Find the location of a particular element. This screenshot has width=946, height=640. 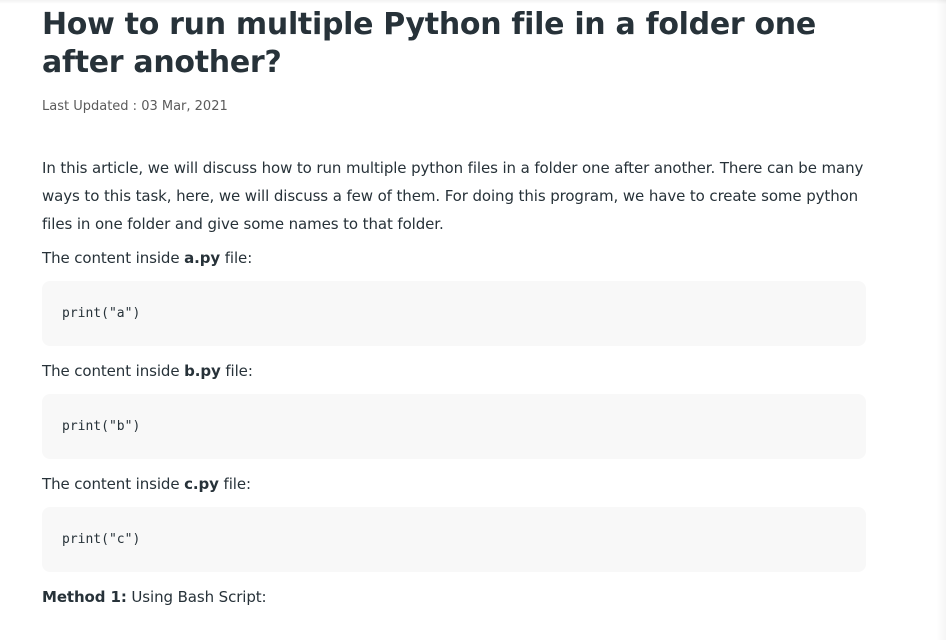

file-a-label: The content inside a.py file: is located at coordinates (147, 258).